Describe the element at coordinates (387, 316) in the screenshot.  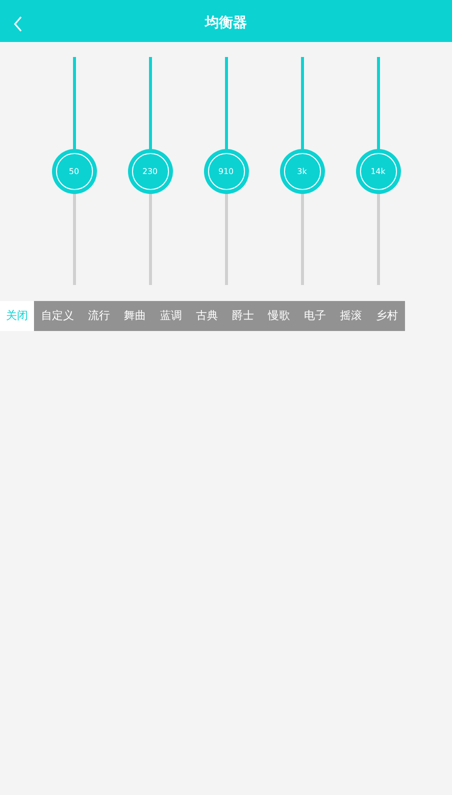
I see `preset-tab: 乡村` at that location.